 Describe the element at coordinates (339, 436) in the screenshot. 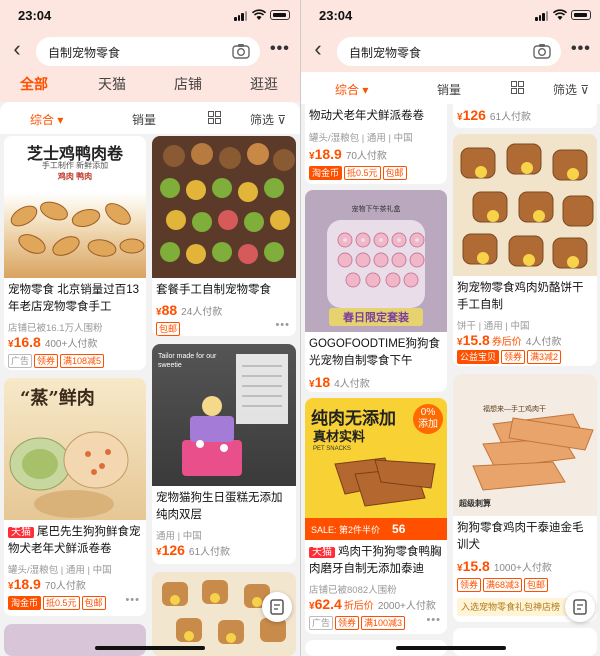

I see `product-banner-2: 真材实料` at that location.